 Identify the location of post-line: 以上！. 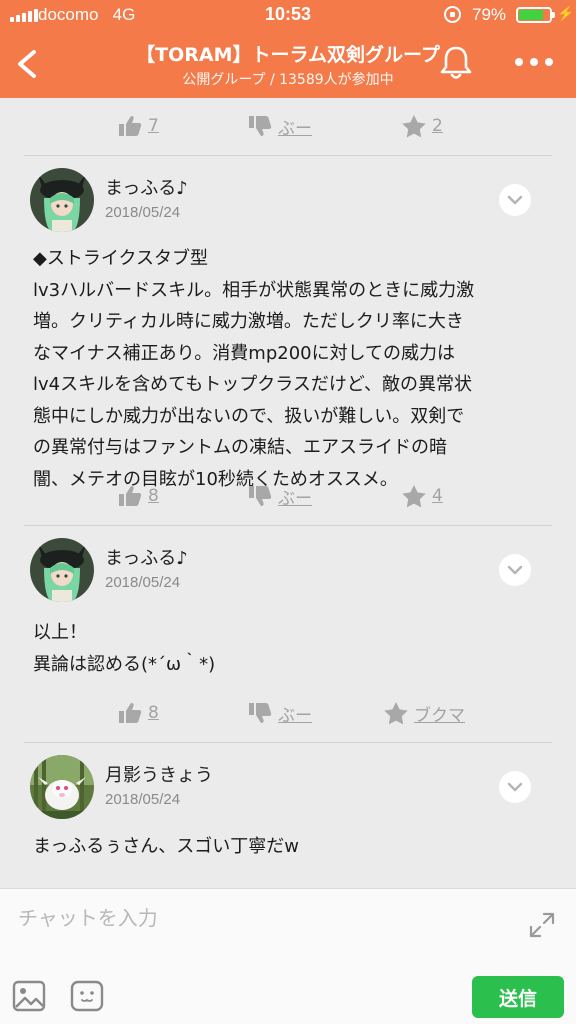
(60, 632).